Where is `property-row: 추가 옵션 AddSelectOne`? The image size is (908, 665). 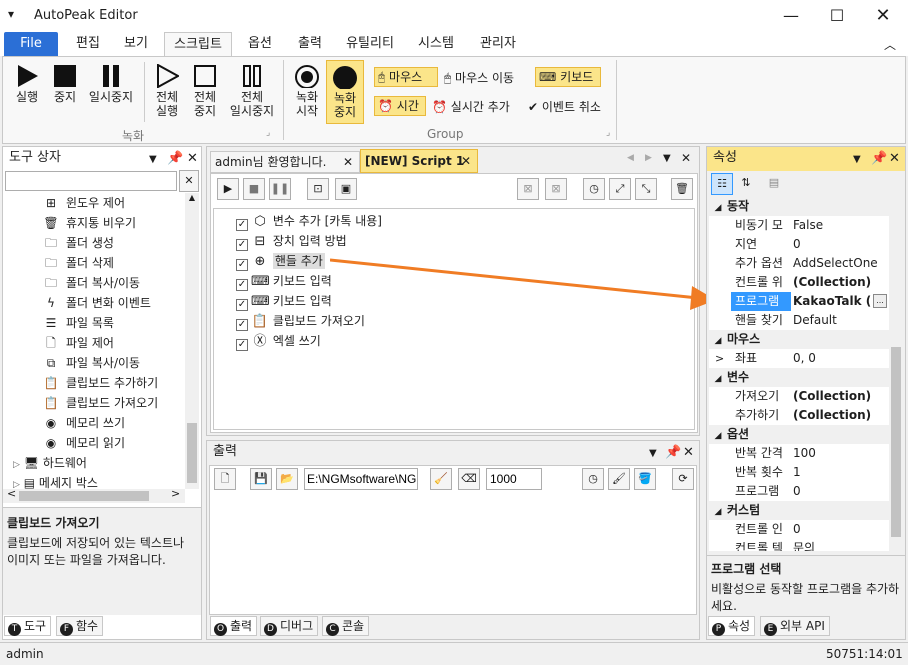 property-row: 추가 옵션 AddSelectOne is located at coordinates (799, 263).